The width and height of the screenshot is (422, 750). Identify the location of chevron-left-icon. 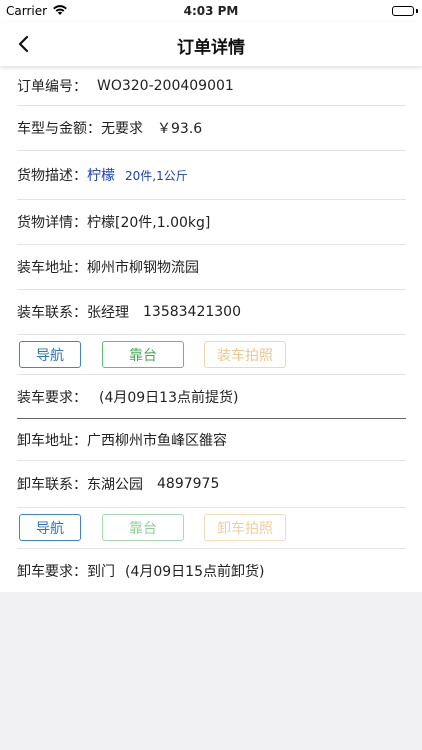
(23, 44).